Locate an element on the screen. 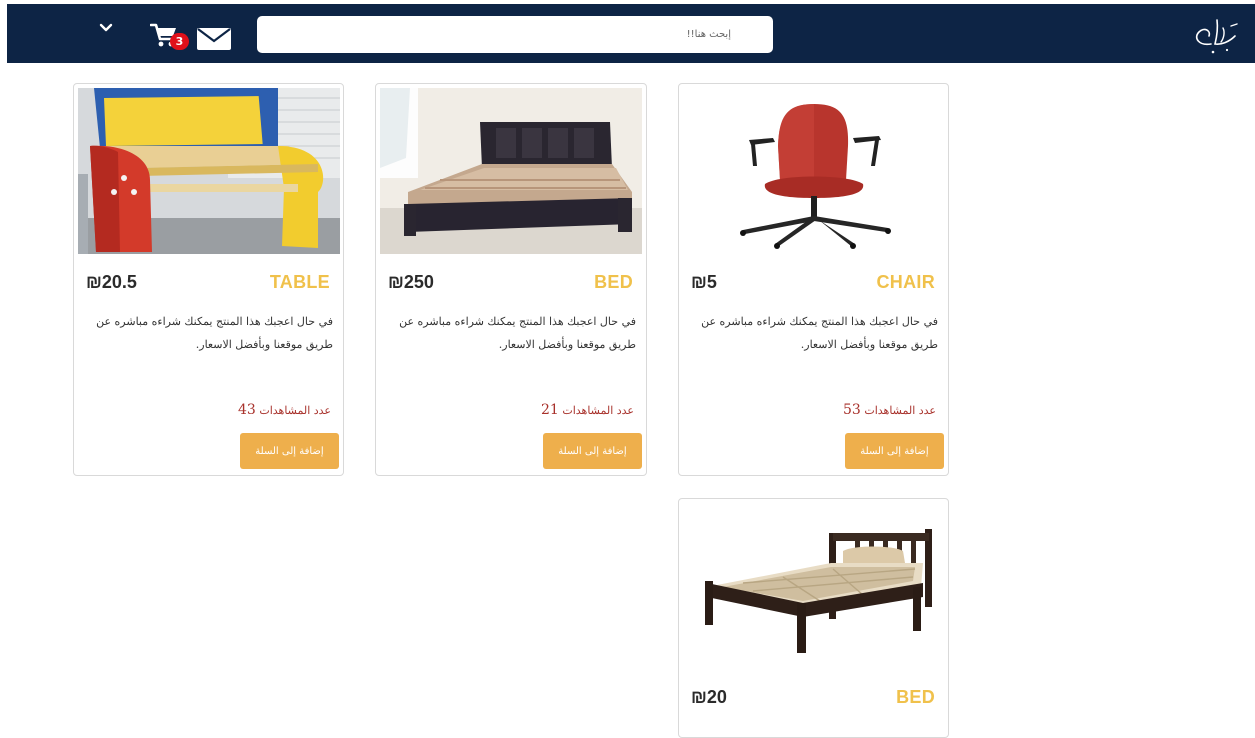 This screenshot has width=1255, height=738. views-count: 53 is located at coordinates (852, 410).